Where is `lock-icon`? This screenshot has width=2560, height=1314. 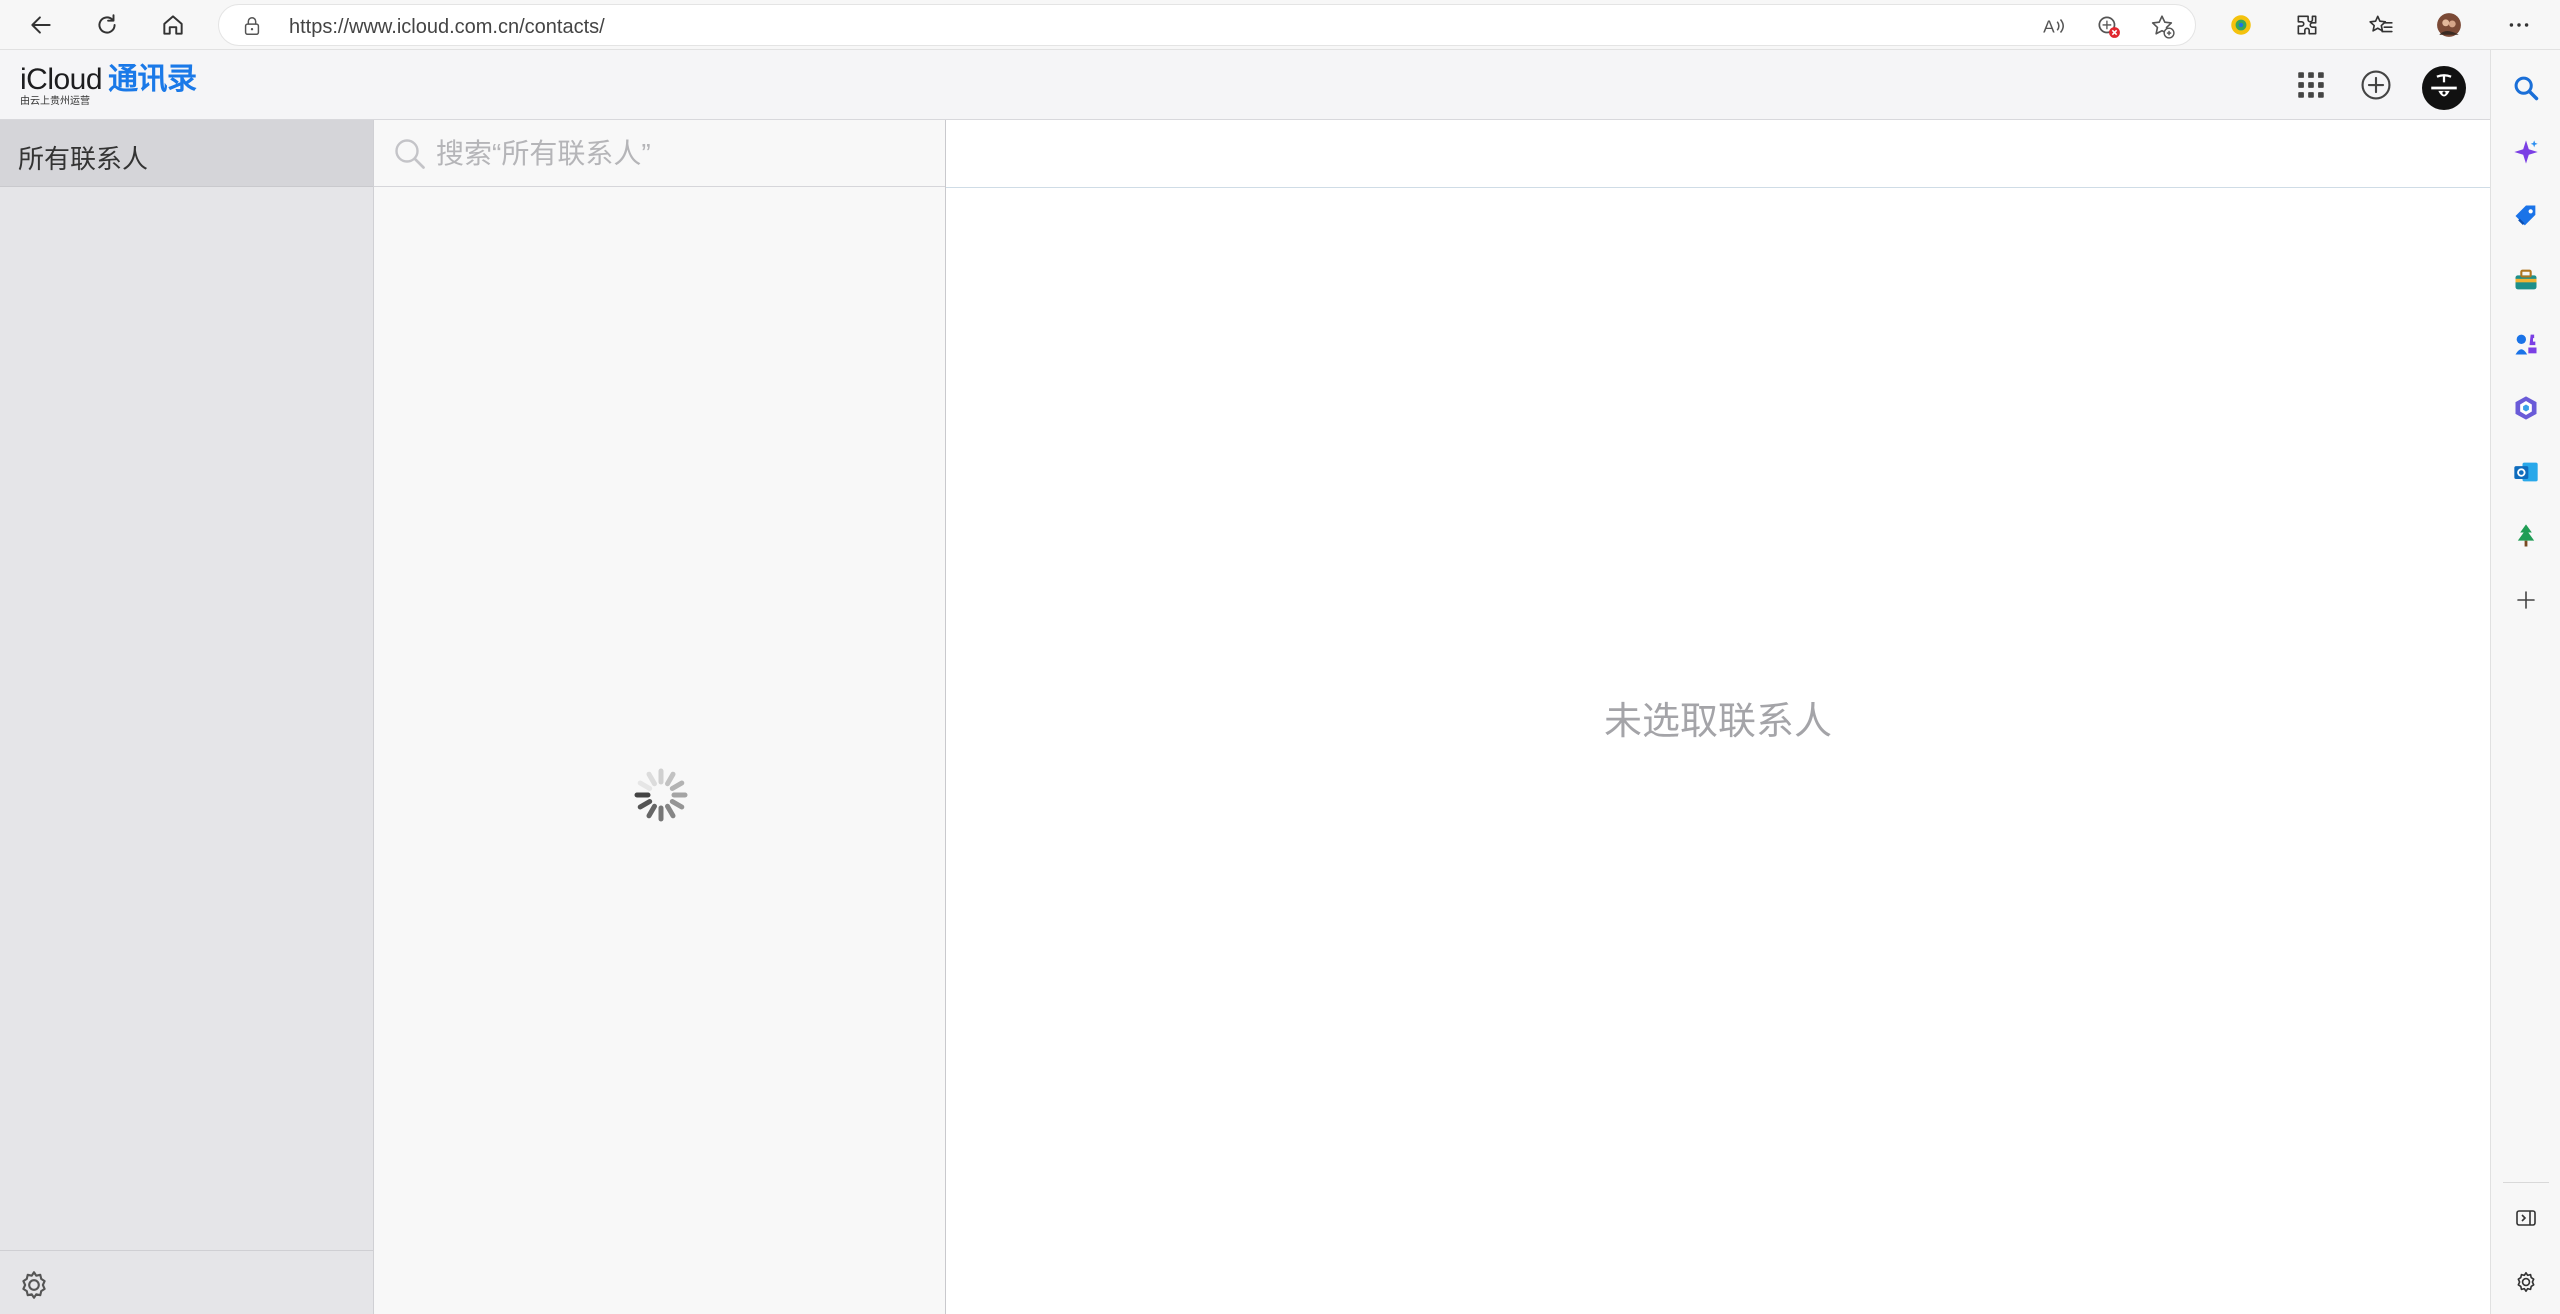
lock-icon is located at coordinates (252, 26).